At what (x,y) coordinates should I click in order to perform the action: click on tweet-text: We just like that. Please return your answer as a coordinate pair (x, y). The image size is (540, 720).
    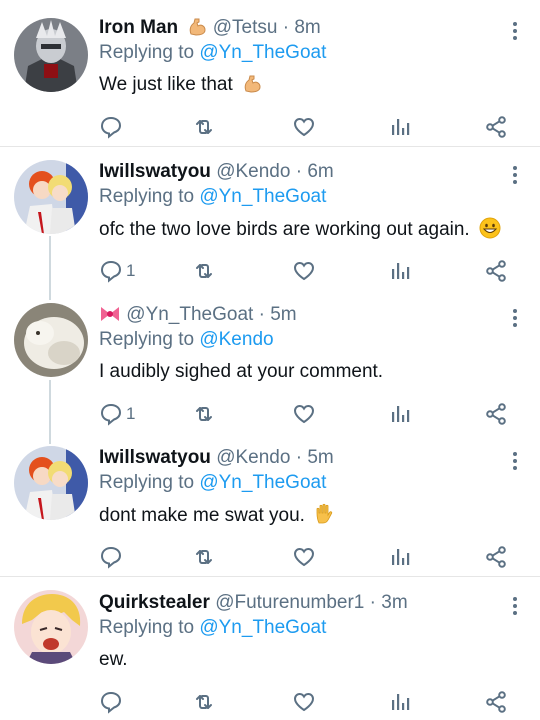
    Looking at the image, I should click on (180, 87).